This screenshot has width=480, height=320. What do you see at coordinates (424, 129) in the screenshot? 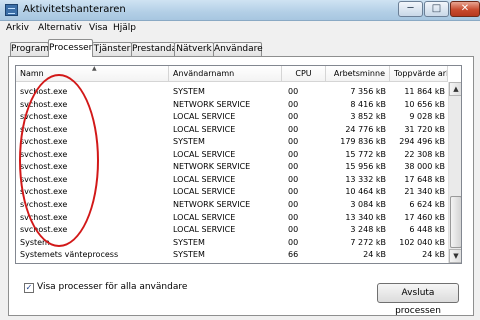
I see `cell-peak-working-set: 31 720 kB` at bounding box center [424, 129].